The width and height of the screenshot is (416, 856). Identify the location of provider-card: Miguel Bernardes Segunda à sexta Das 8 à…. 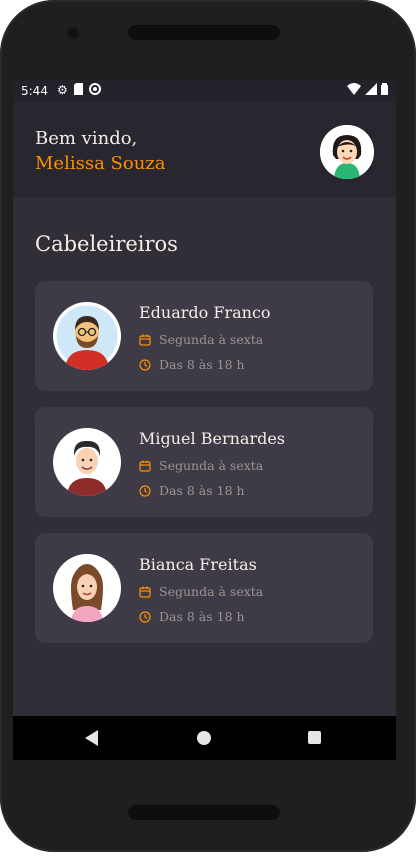
(204, 462).